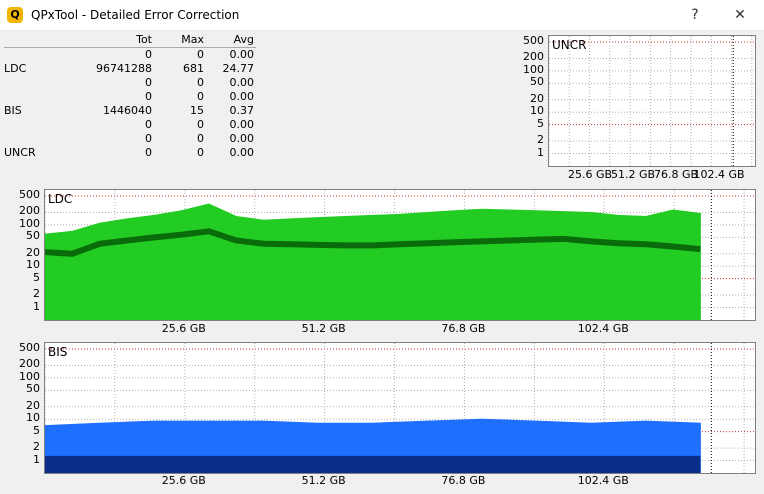 The height and width of the screenshot is (494, 764). I want to click on stats-row: BIS 1446040 15 0.37, so click(130, 111).